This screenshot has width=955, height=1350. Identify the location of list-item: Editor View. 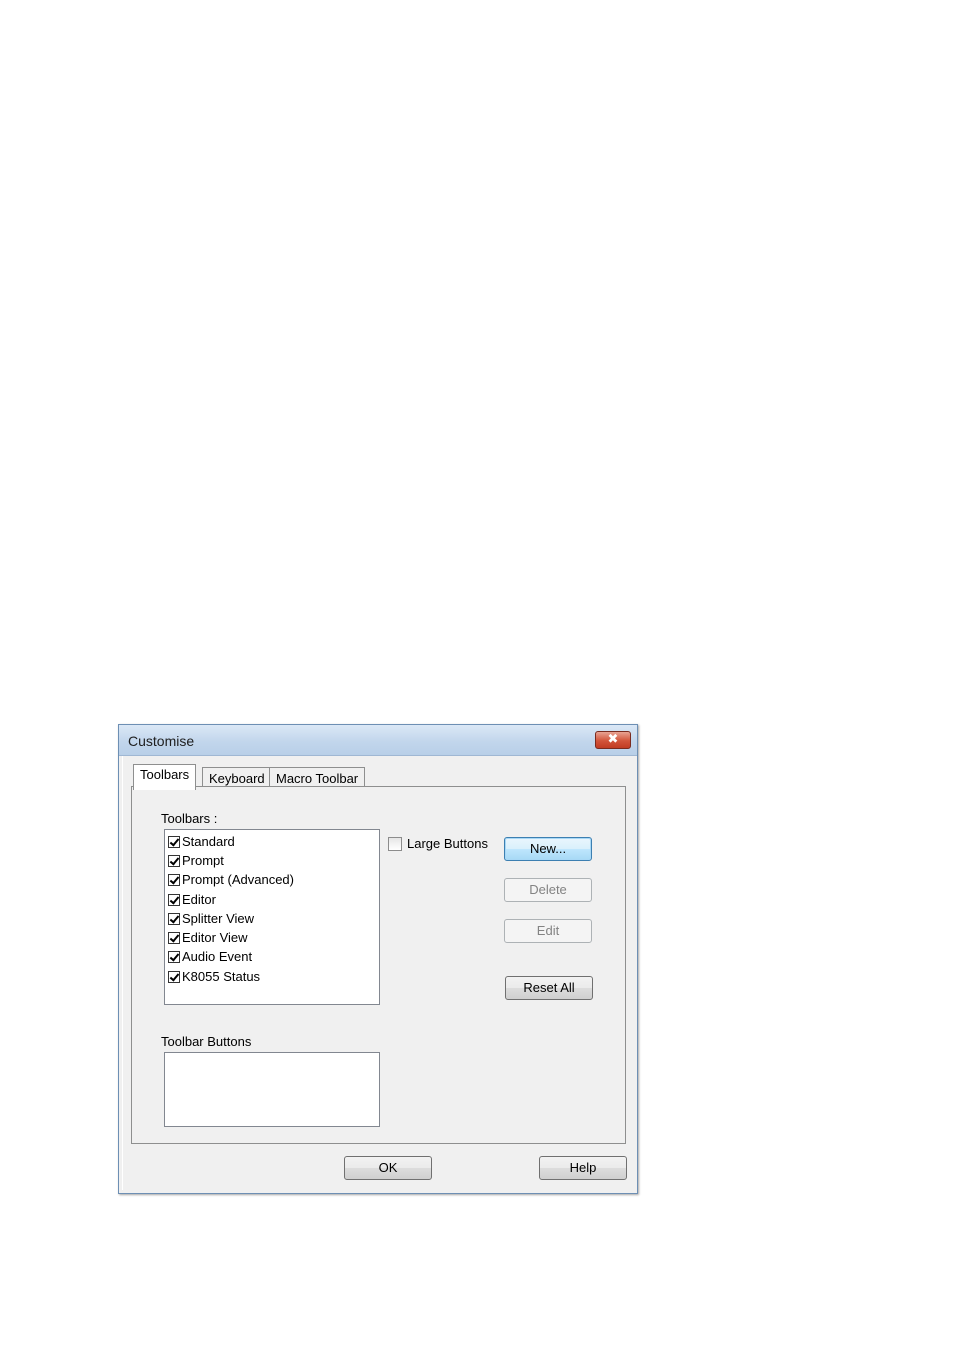
(208, 937).